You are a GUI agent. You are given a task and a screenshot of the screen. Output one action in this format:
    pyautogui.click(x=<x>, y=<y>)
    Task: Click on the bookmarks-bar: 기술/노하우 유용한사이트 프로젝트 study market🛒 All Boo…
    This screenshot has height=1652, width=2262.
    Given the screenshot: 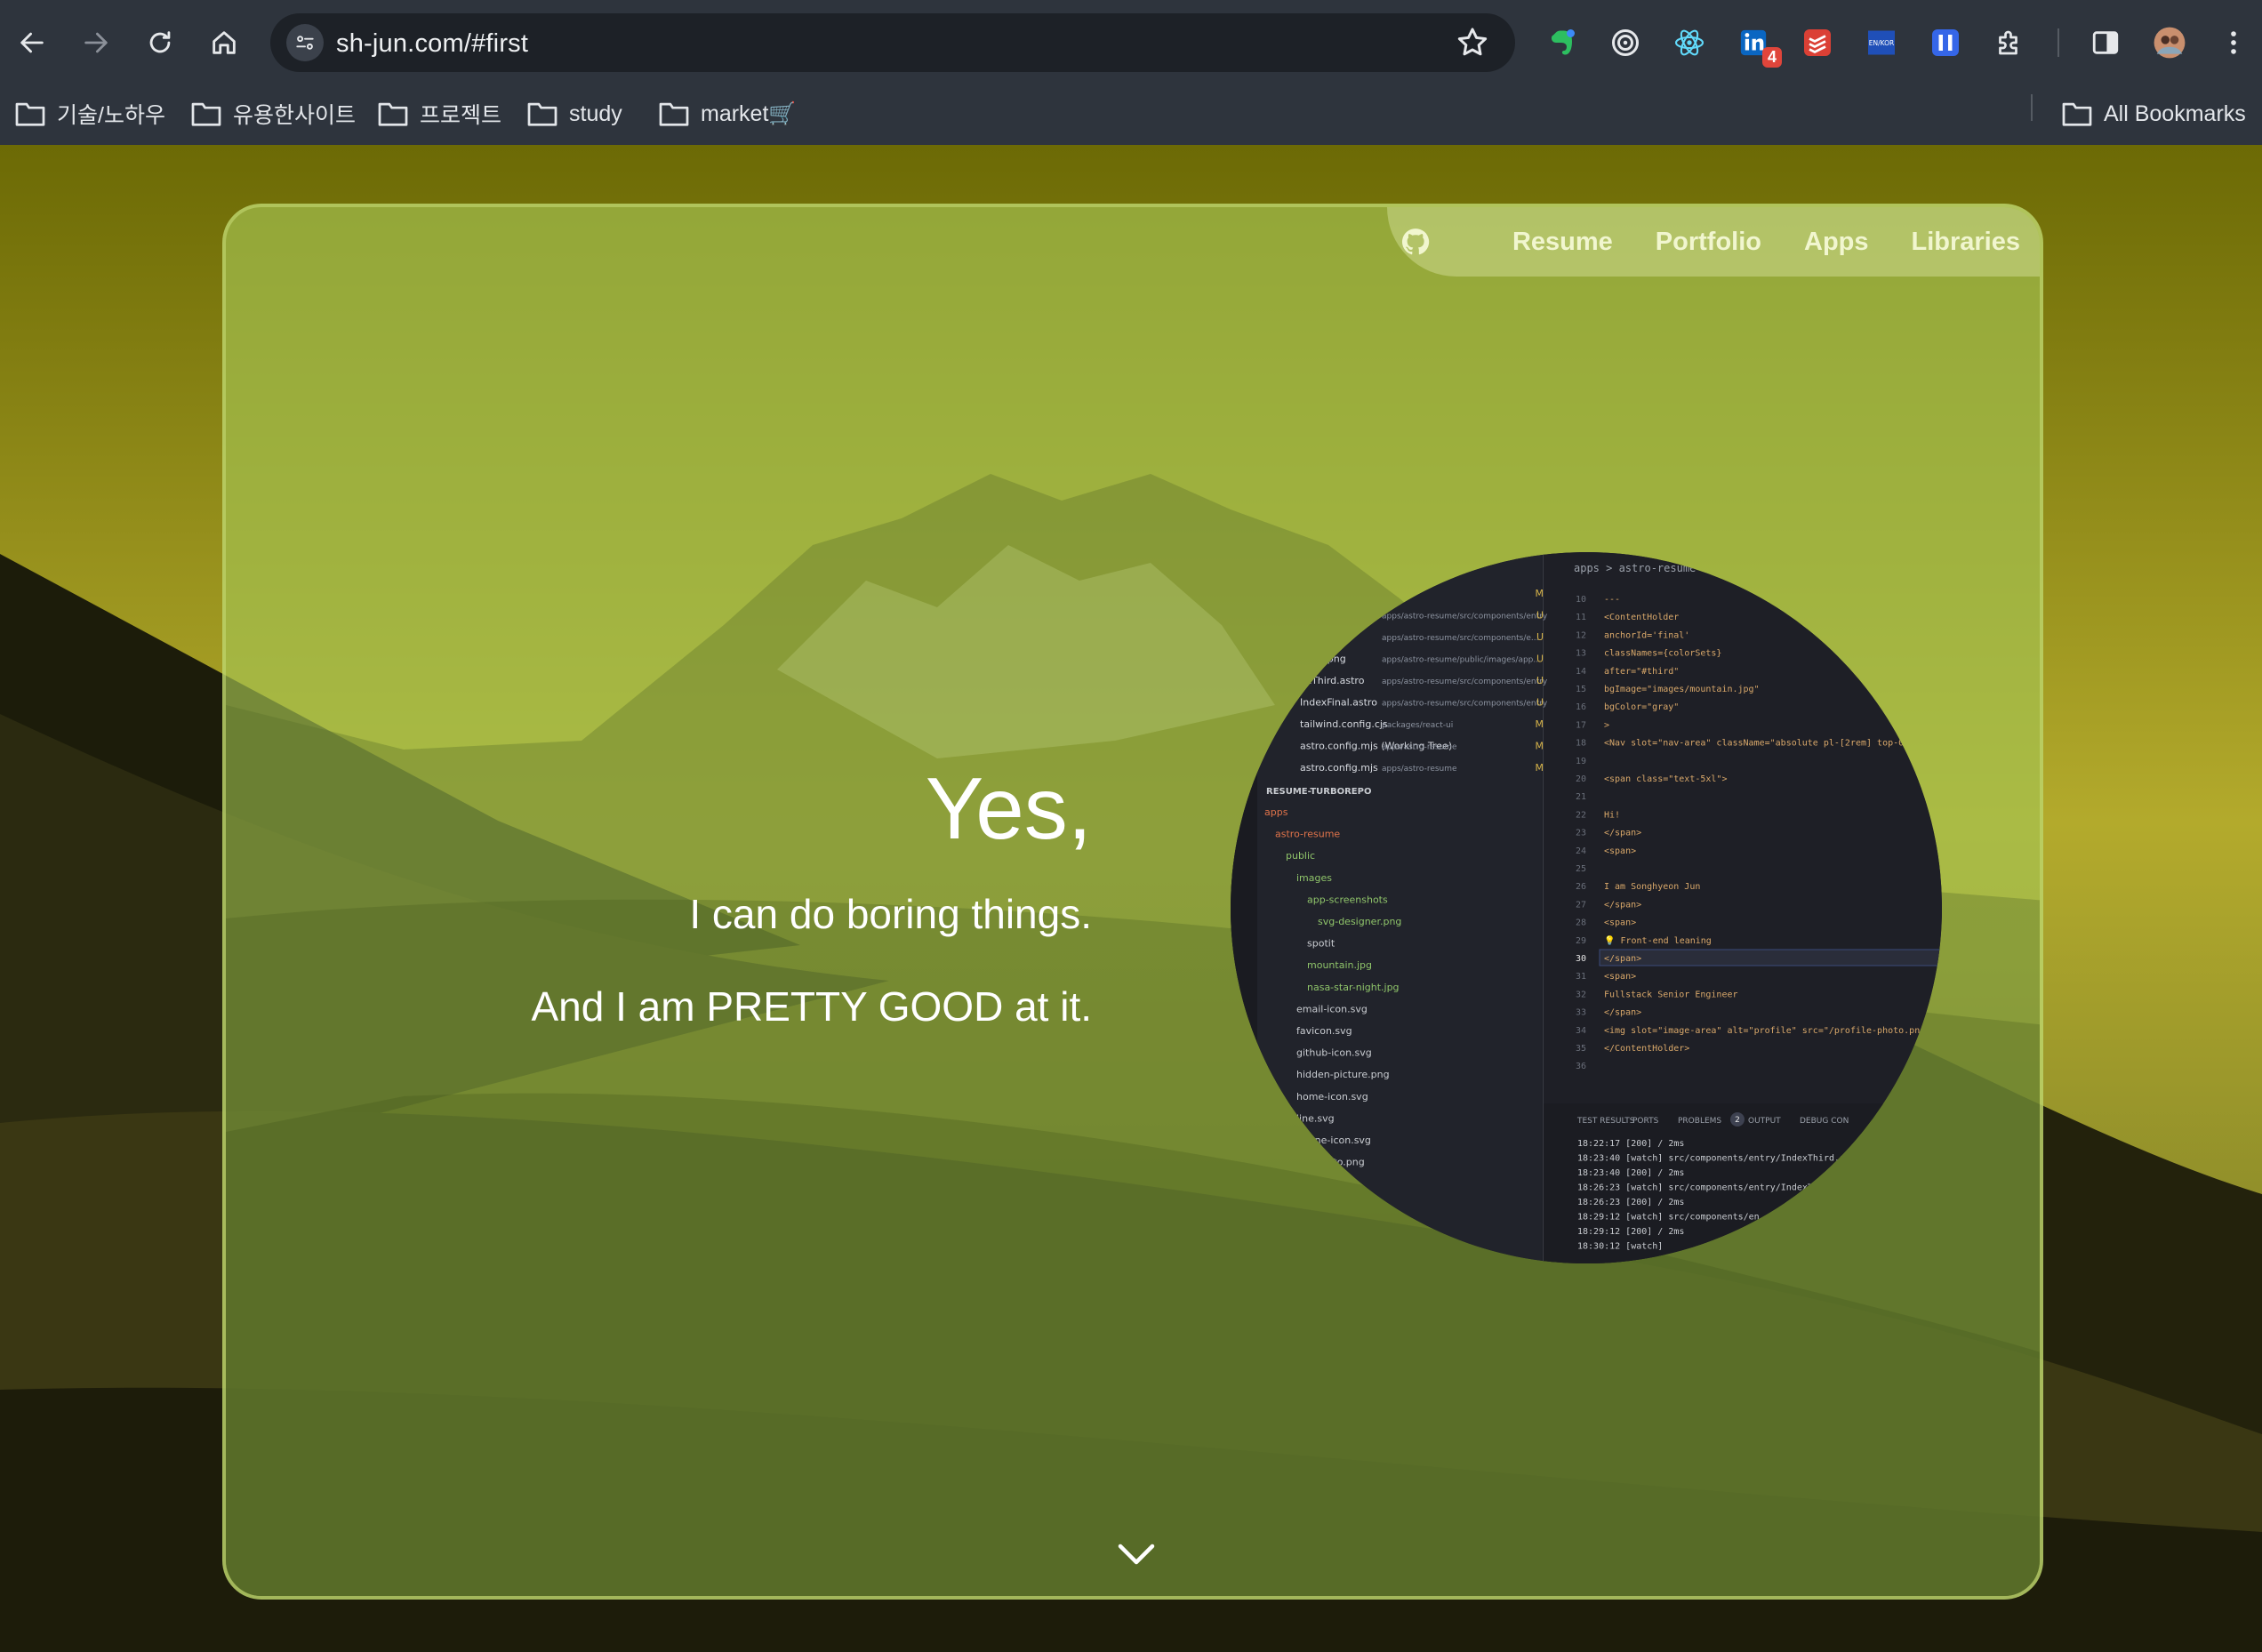 What is the action you would take?
    pyautogui.click(x=1131, y=115)
    